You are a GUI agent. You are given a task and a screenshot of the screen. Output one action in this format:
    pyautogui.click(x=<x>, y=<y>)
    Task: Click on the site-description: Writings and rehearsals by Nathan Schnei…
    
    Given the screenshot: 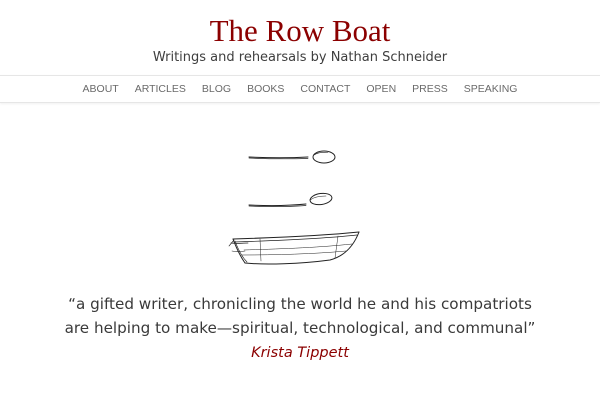 What is the action you would take?
    pyautogui.click(x=300, y=57)
    